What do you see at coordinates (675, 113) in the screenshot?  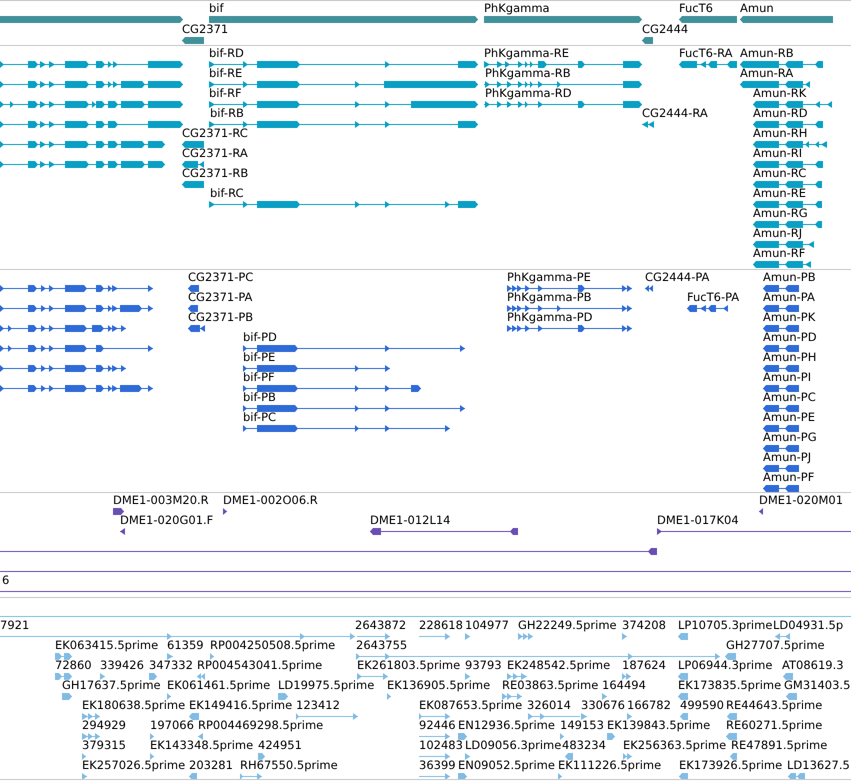 I see `feature-label: CG2444-RA` at bounding box center [675, 113].